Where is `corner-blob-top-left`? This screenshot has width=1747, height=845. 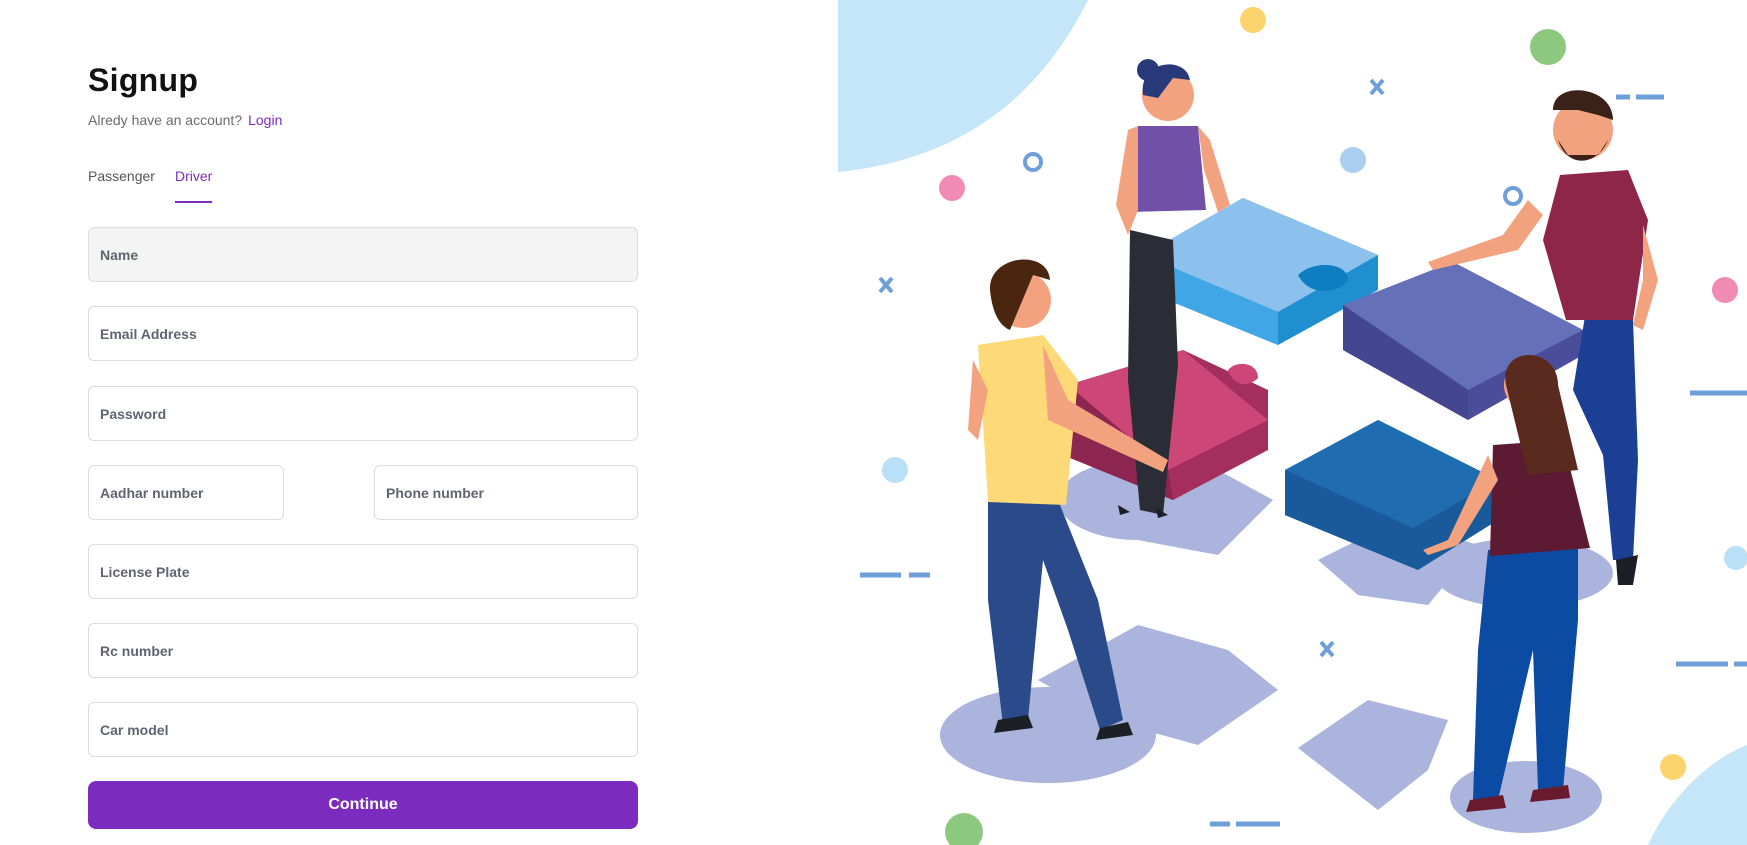
corner-blob-top-left is located at coordinates (963, 86).